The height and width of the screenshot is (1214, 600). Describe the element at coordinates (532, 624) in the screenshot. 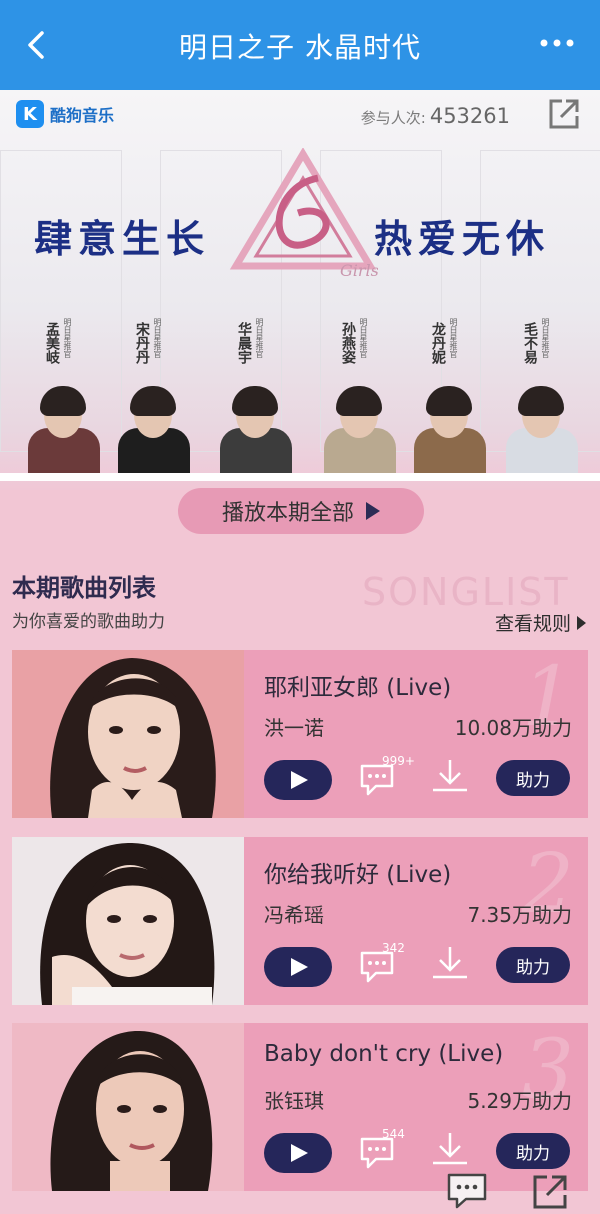

I see `rules-label: 查看规则` at that location.